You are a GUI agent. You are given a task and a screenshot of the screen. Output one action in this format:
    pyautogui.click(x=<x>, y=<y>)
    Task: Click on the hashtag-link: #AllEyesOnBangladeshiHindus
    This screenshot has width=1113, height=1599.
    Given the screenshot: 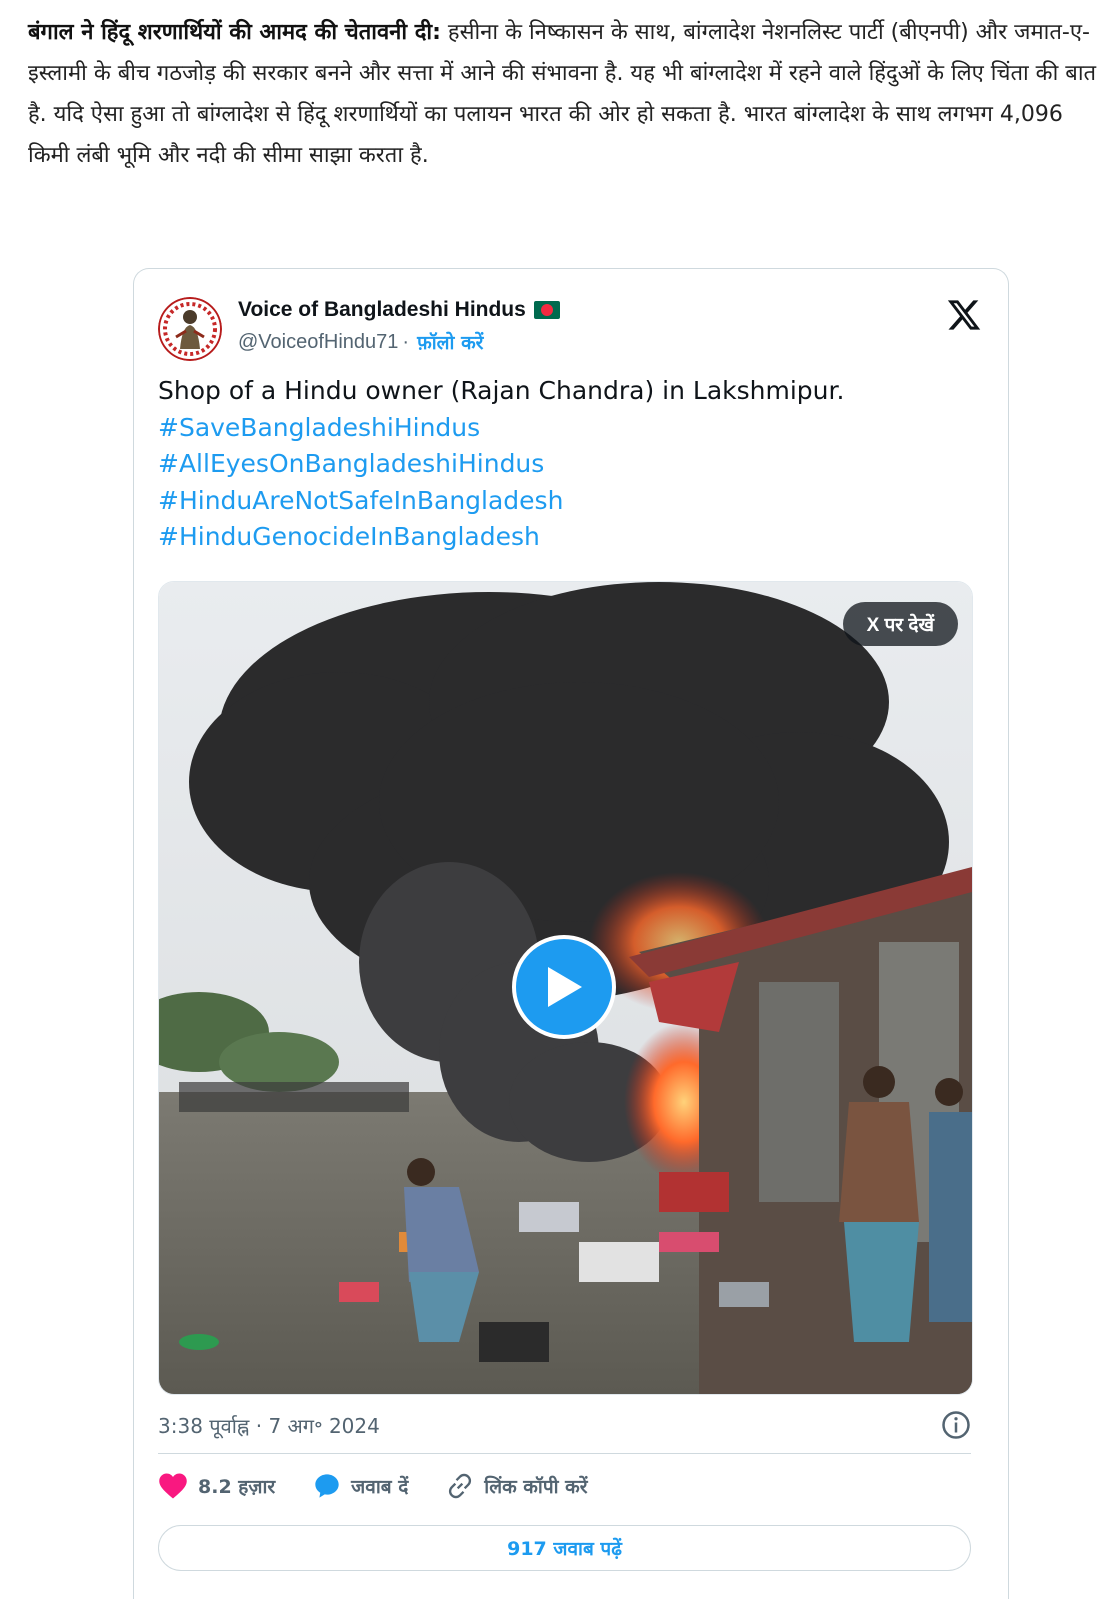 What is the action you would take?
    pyautogui.click(x=568, y=464)
    